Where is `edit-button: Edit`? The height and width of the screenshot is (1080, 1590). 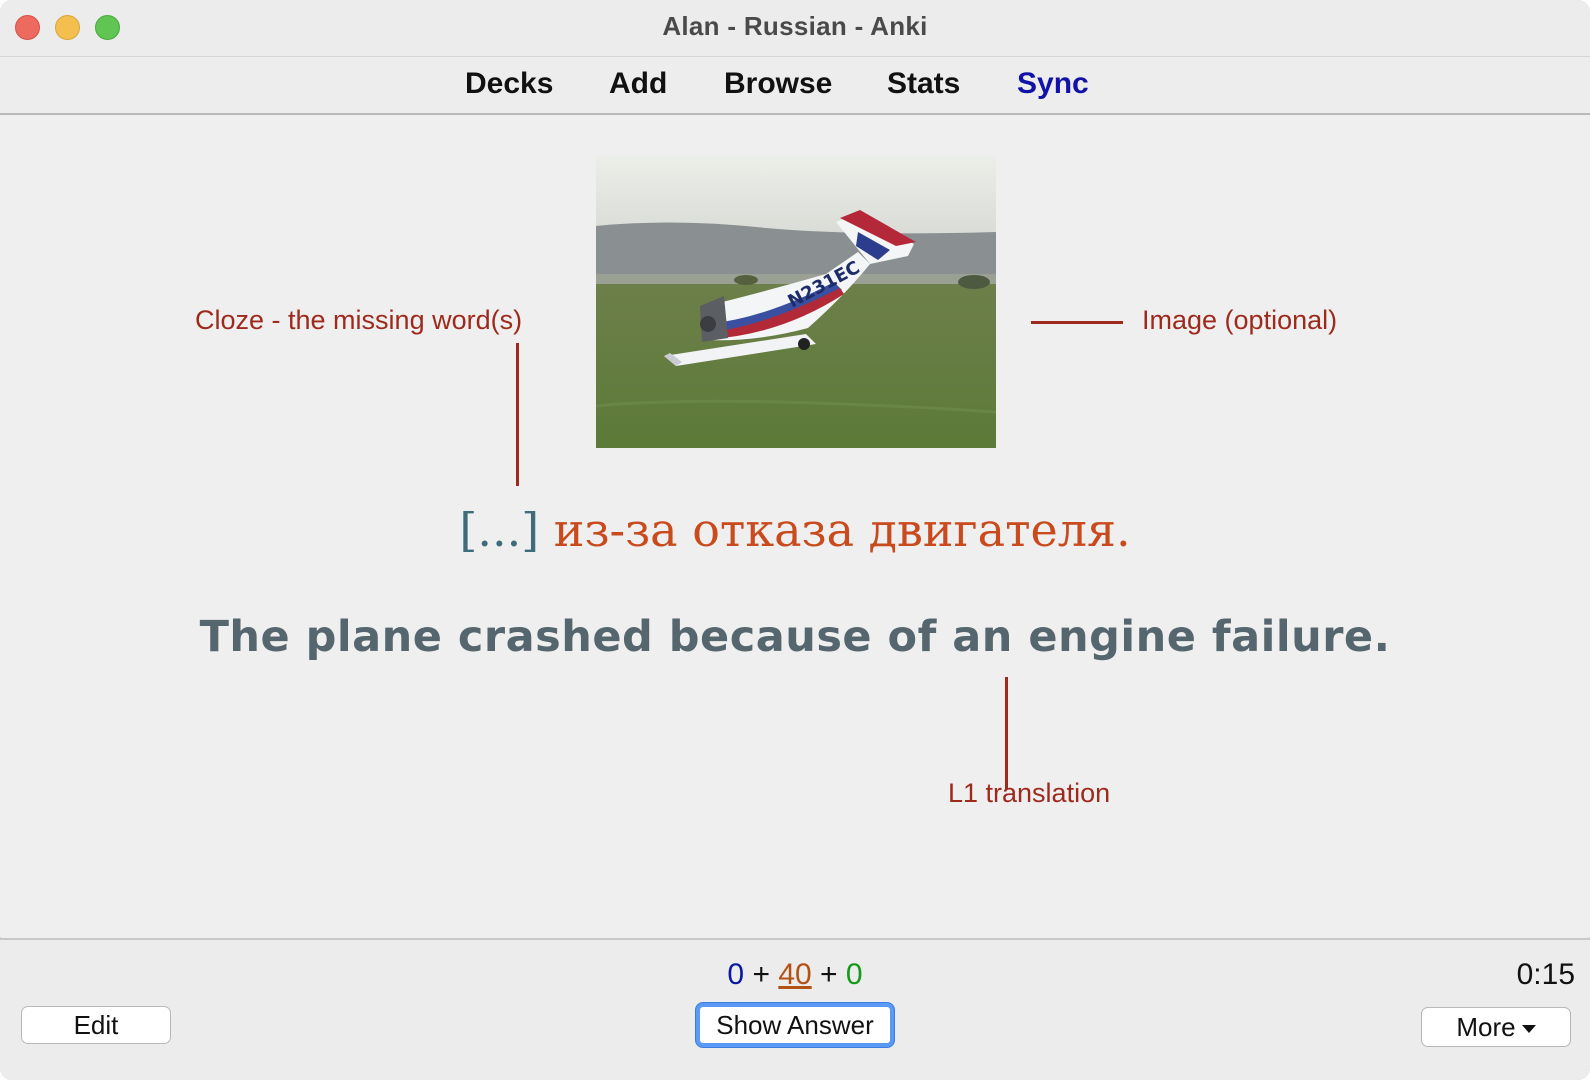
edit-button: Edit is located at coordinates (96, 1025).